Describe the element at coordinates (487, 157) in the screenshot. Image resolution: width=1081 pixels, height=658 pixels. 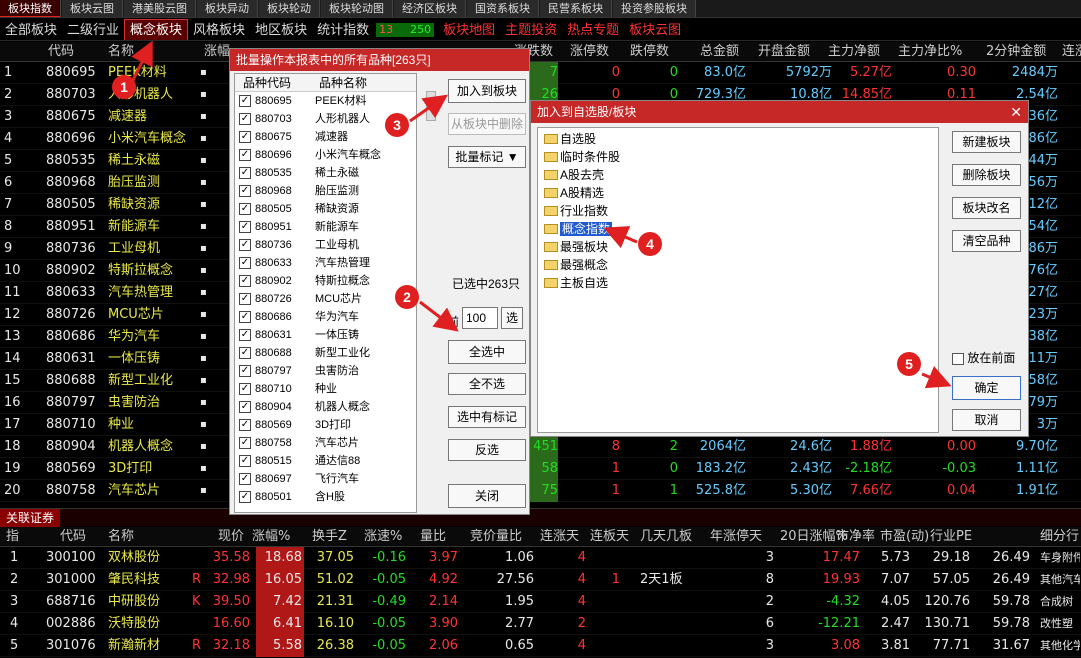
I see `batch-mark-button: 批量标记 ▼` at that location.